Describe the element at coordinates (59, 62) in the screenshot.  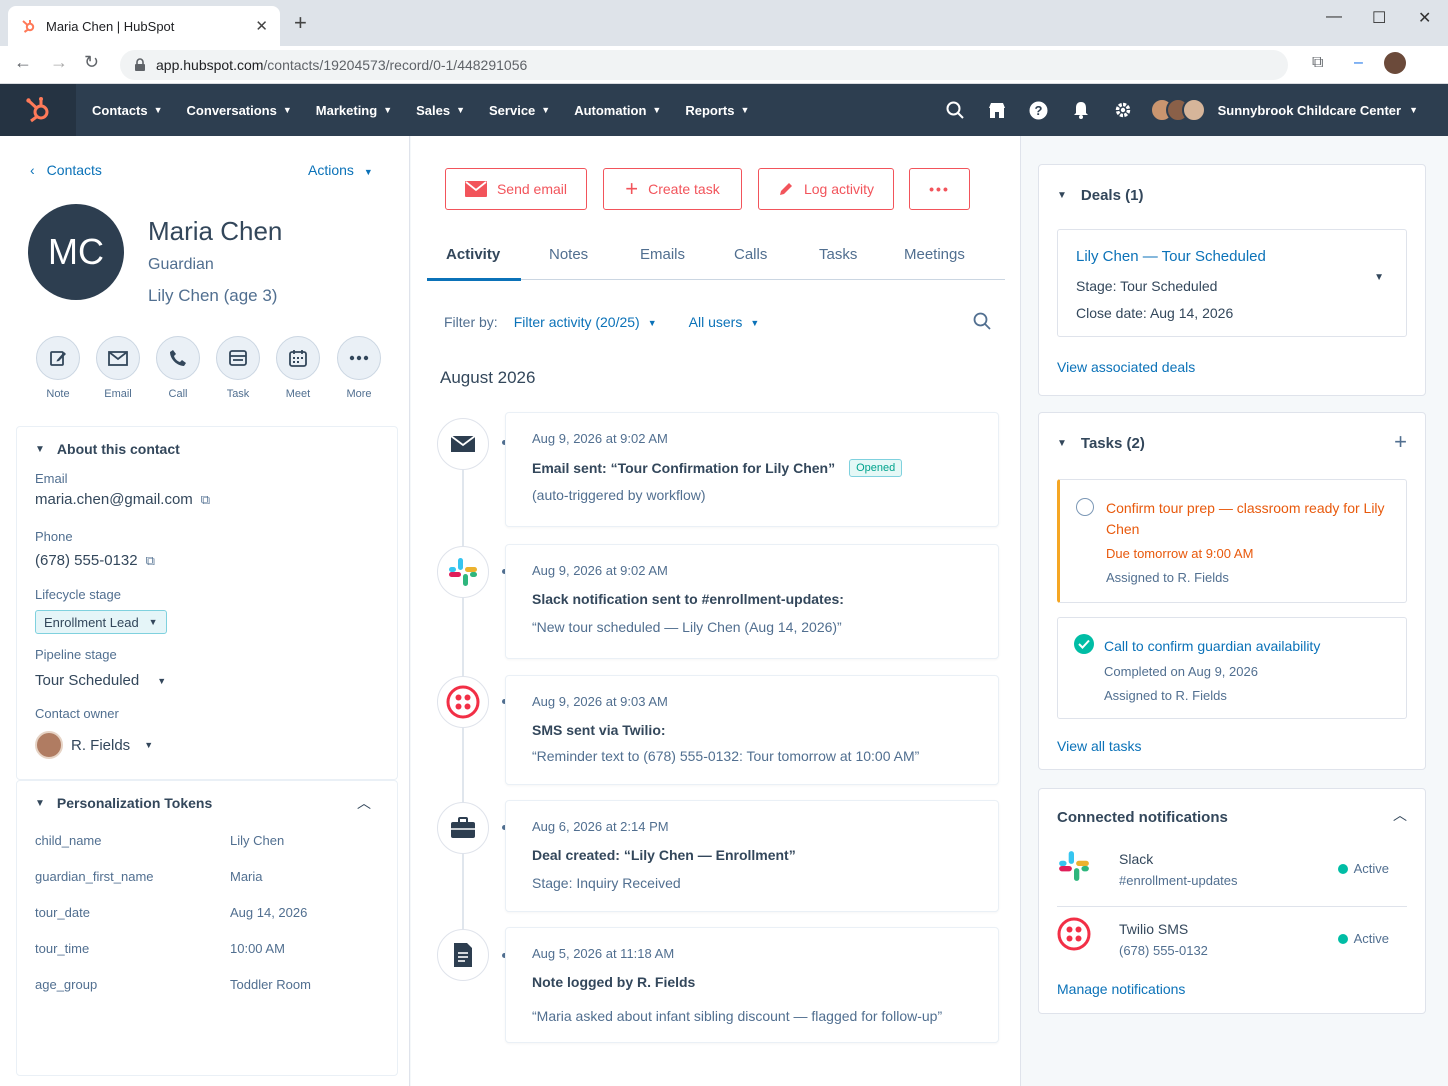
I see `forward-arrow-icon: →` at that location.